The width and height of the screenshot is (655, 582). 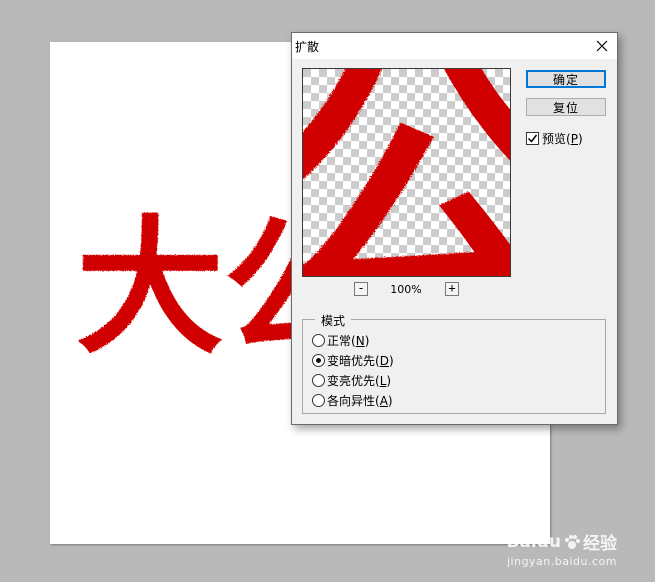 What do you see at coordinates (452, 289) in the screenshot?
I see `zoom-in-button: +` at bounding box center [452, 289].